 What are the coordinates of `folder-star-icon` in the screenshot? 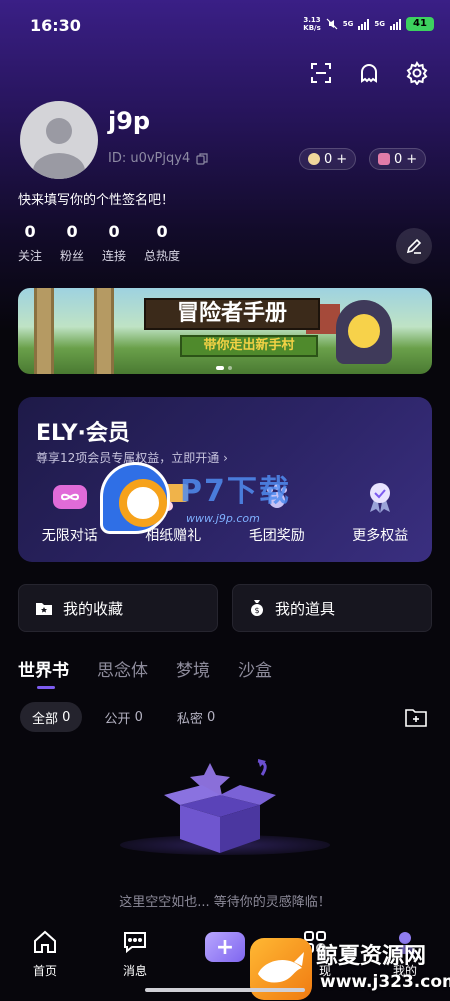 It's located at (44, 609).